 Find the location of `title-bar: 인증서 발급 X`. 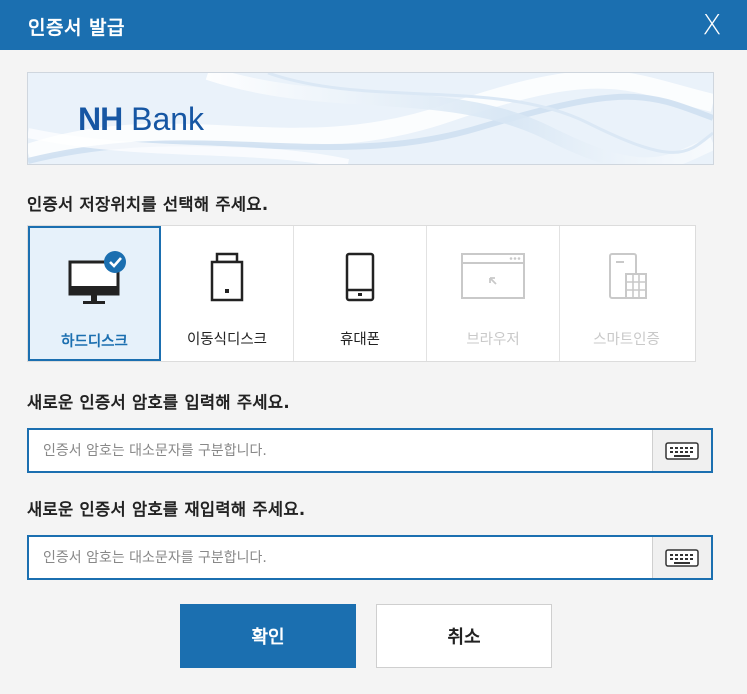

title-bar: 인증서 발급 X is located at coordinates (373, 25).